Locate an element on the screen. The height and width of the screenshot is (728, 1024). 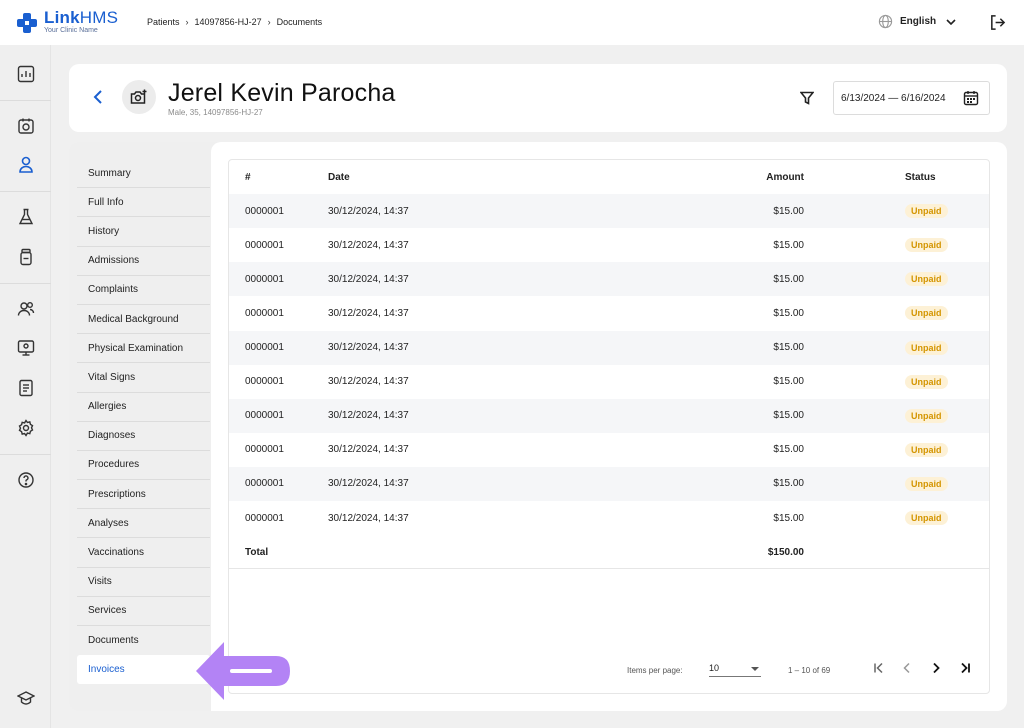
filter-button is located at coordinates (807, 100).